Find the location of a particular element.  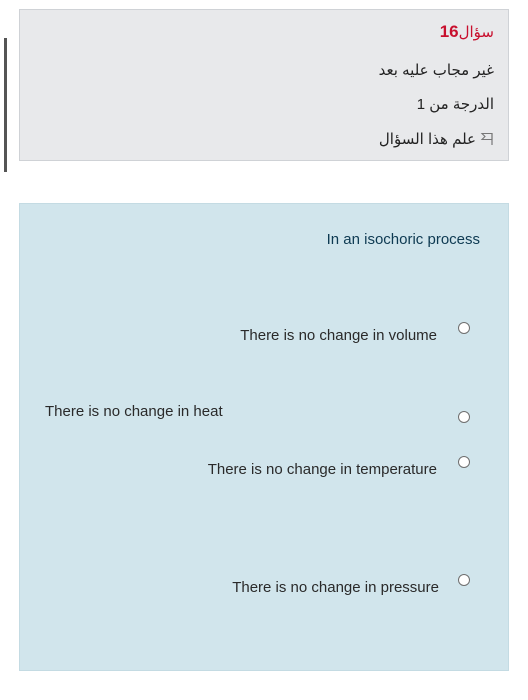

option-label: There is no change in pressure is located at coordinates (335, 587).